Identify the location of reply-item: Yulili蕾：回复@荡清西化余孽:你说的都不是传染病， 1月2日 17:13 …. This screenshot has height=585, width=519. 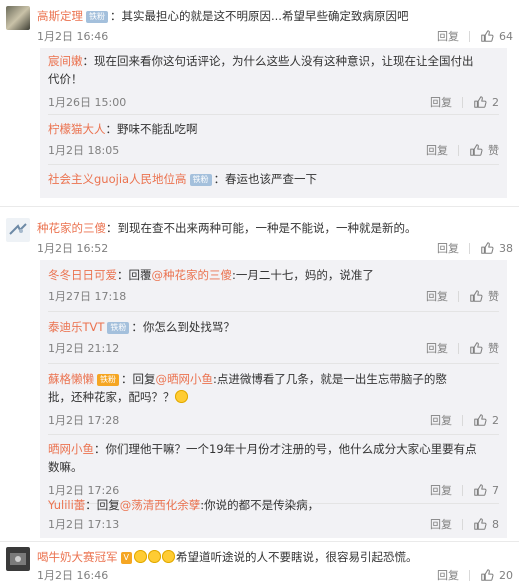
(273, 516).